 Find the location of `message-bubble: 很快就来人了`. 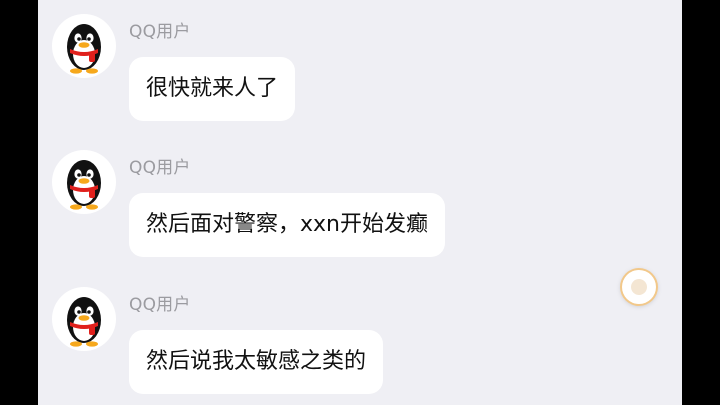

message-bubble: 很快就来人了 is located at coordinates (212, 89).